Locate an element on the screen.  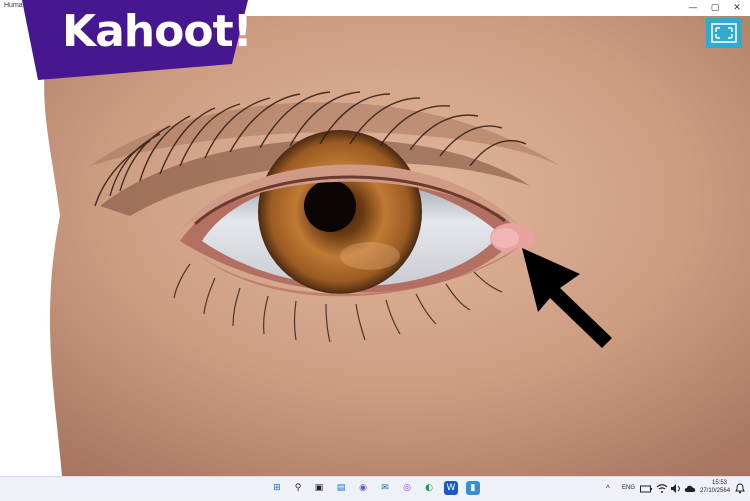
search-button: ⚲ is located at coordinates (298, 488).